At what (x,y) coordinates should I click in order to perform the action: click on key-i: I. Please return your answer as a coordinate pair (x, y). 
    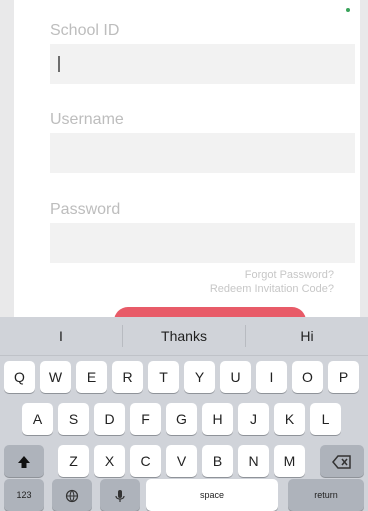
    Looking at the image, I should click on (271, 377).